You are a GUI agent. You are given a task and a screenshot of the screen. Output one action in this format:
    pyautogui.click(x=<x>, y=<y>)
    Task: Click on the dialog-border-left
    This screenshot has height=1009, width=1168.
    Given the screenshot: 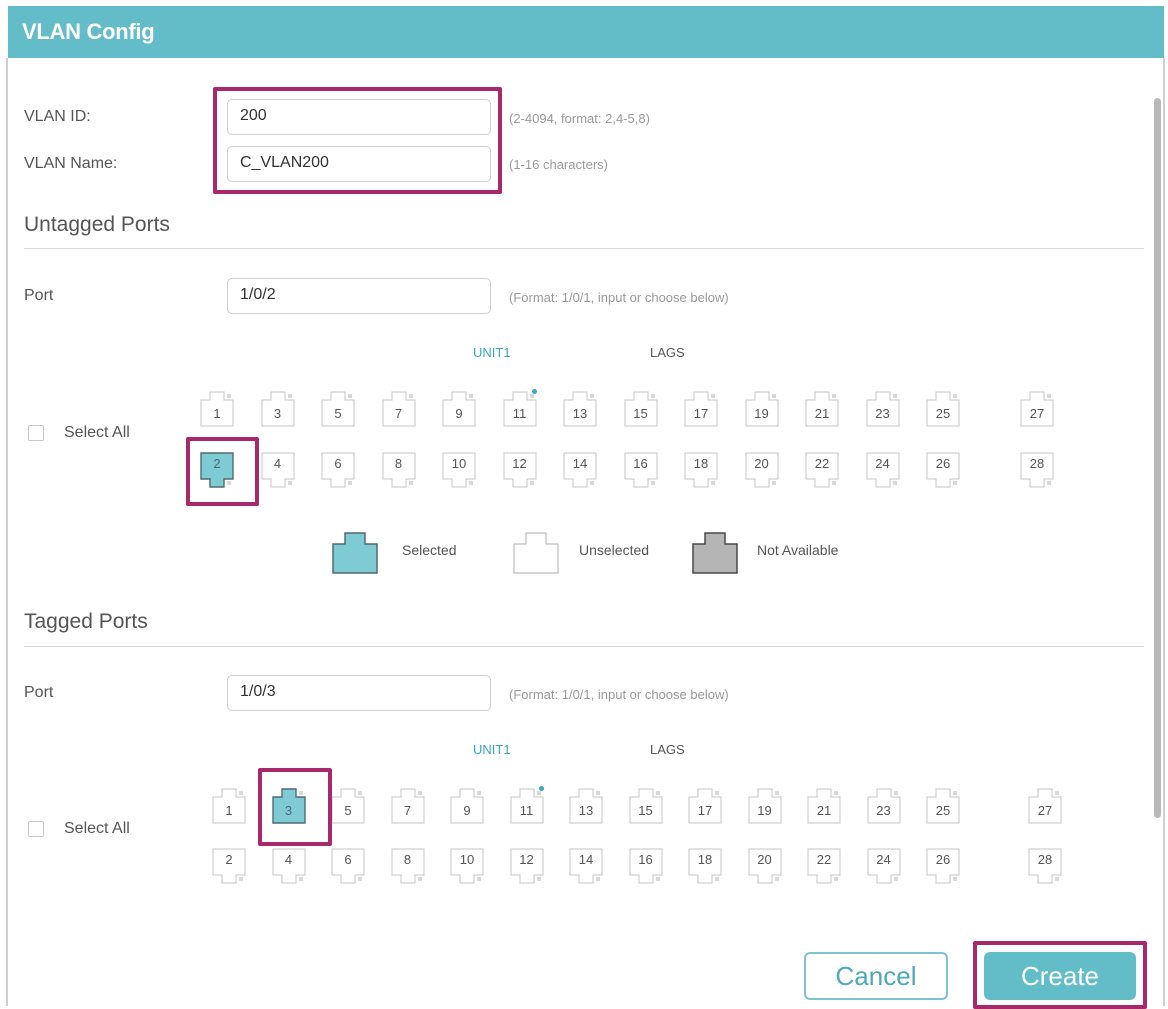 What is the action you would take?
    pyautogui.click(x=7, y=532)
    